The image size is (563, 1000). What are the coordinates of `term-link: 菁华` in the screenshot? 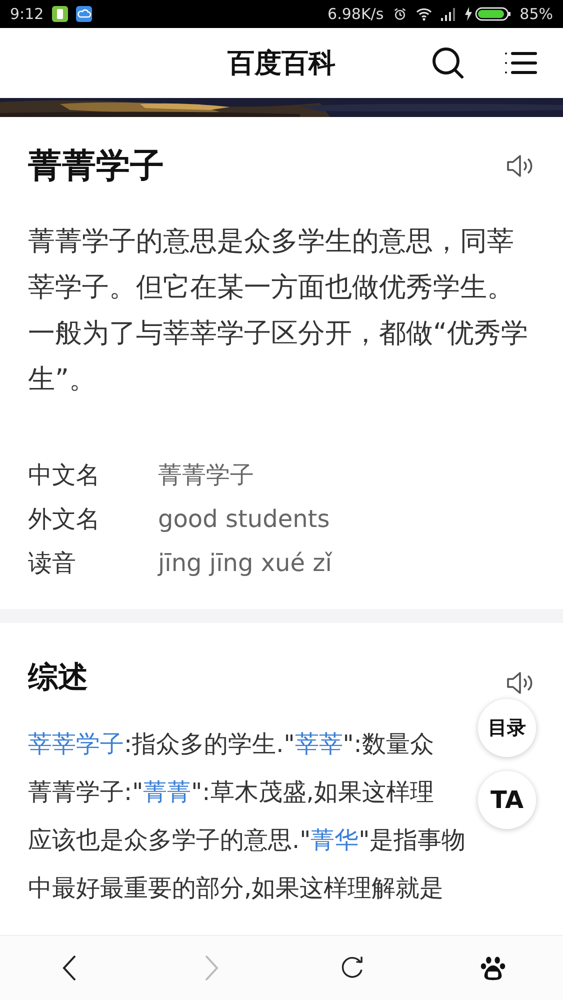 It's located at (334, 840).